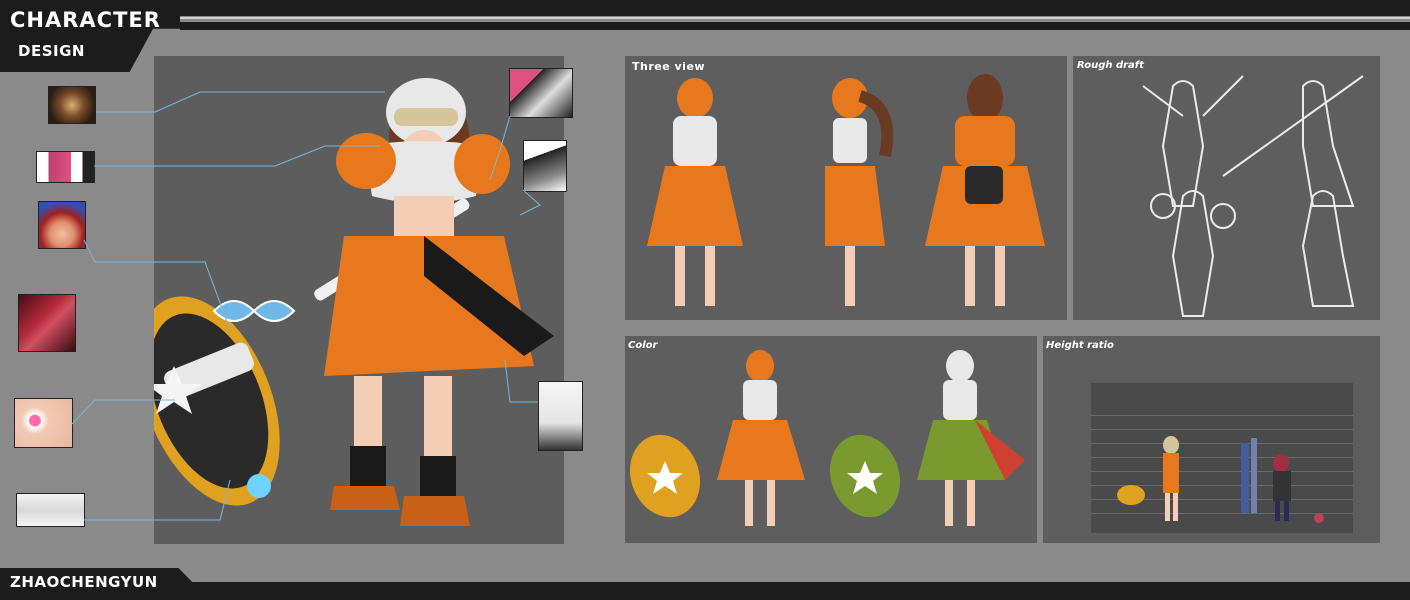  Describe the element at coordinates (1148, 478) in the screenshot. I see `ratio-figure-main` at that location.